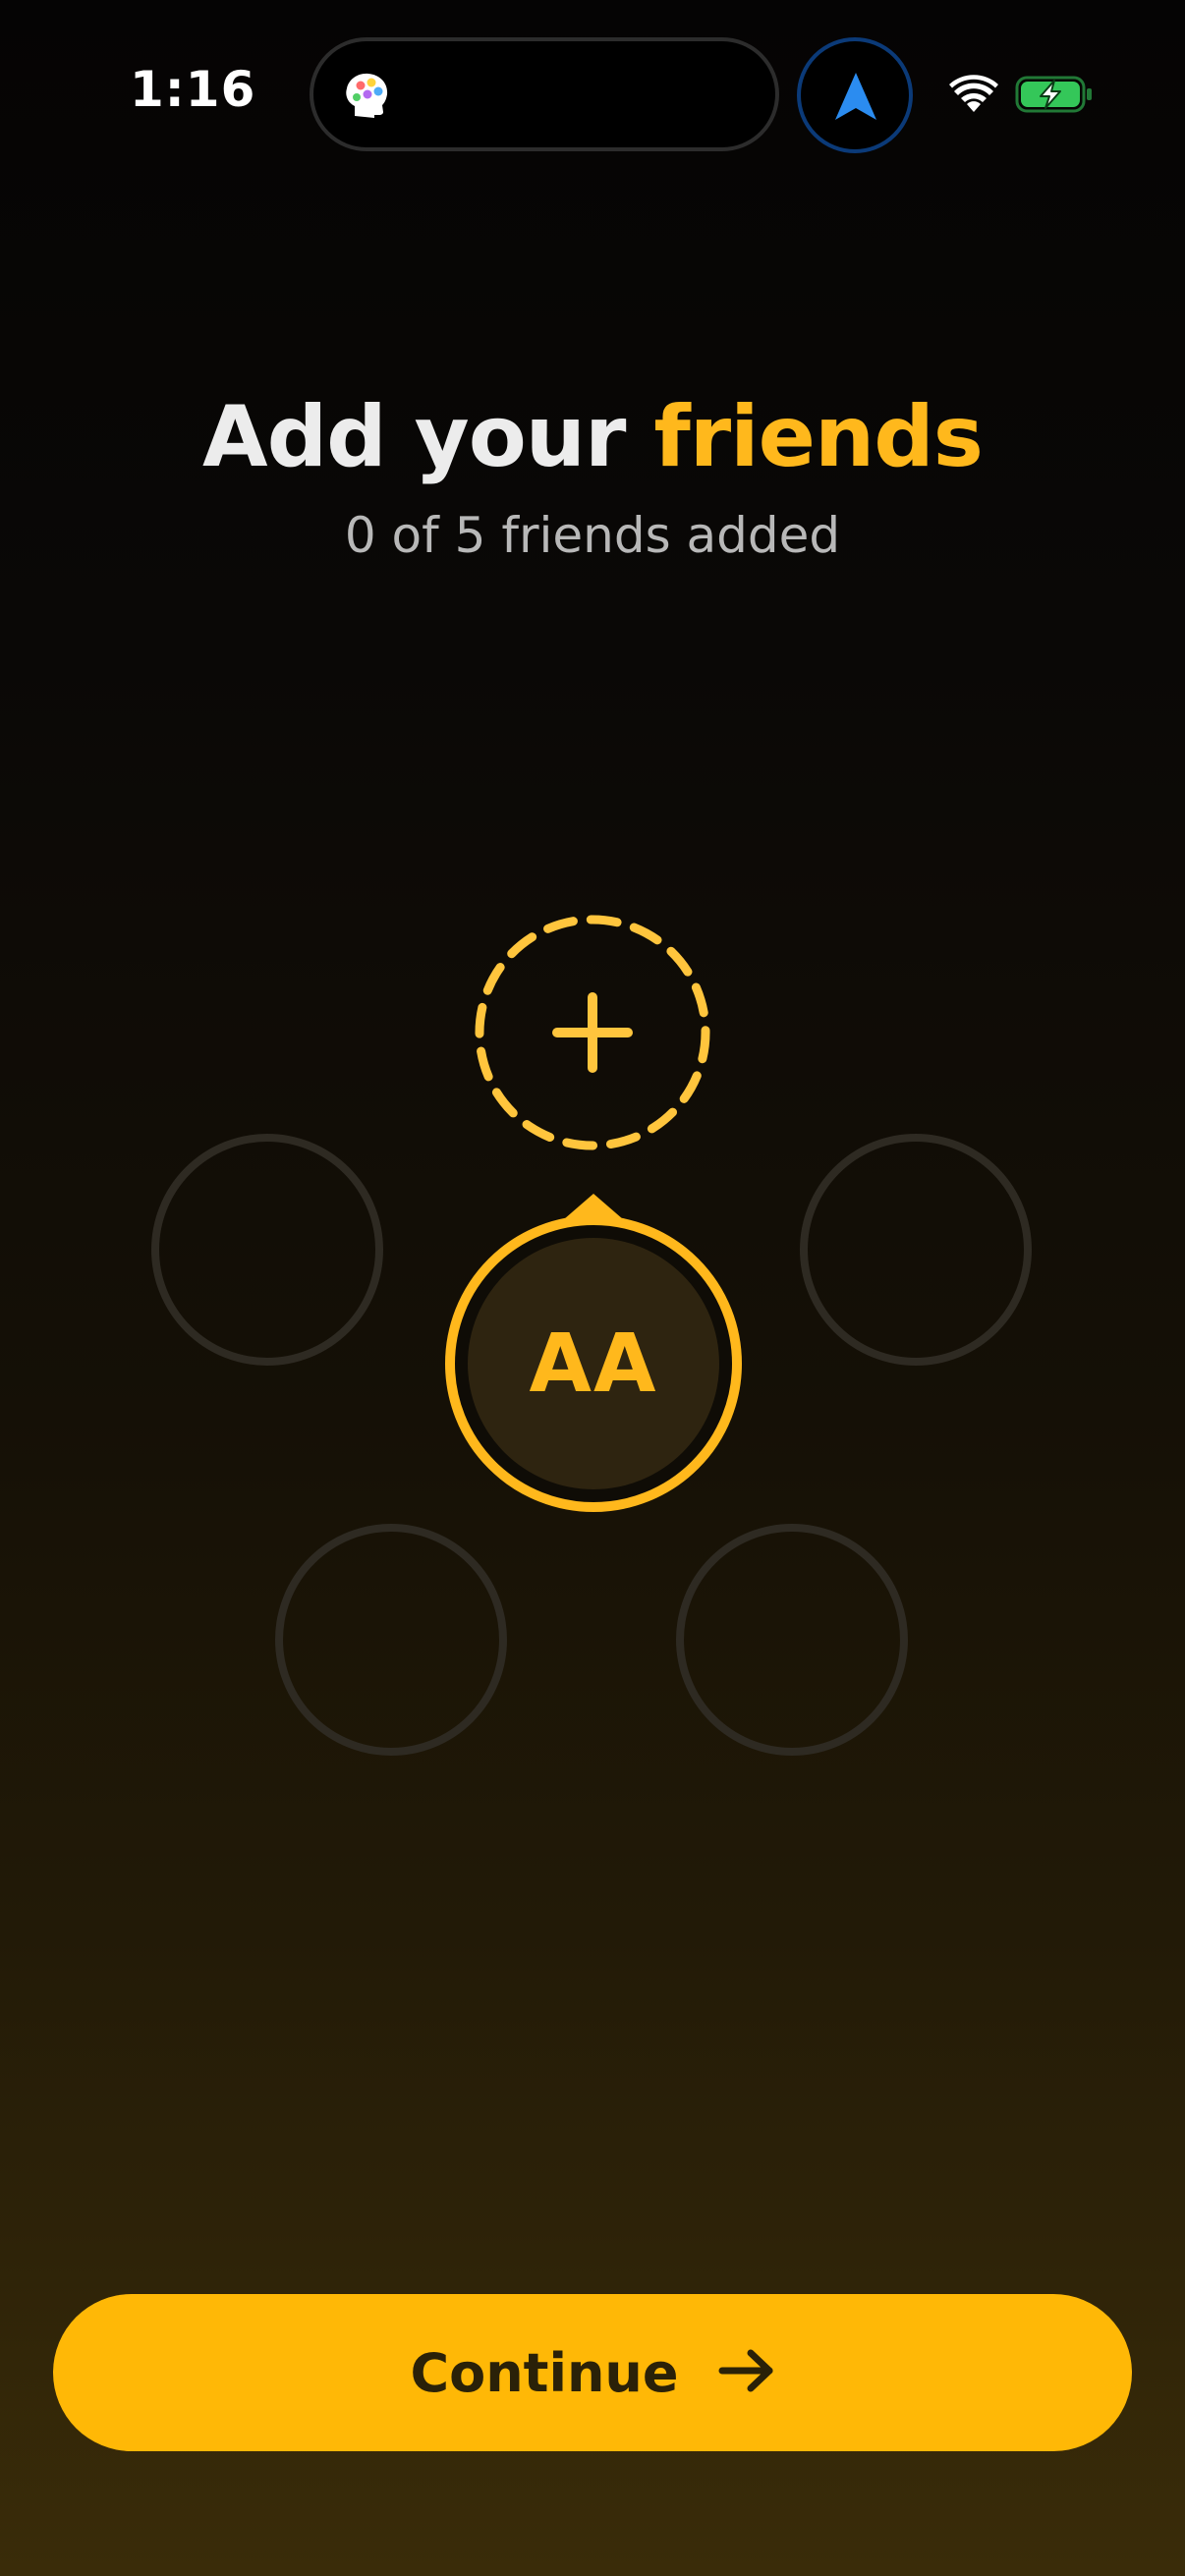 The width and height of the screenshot is (1185, 2576). I want to click on brain-app-icon, so click(367, 96).